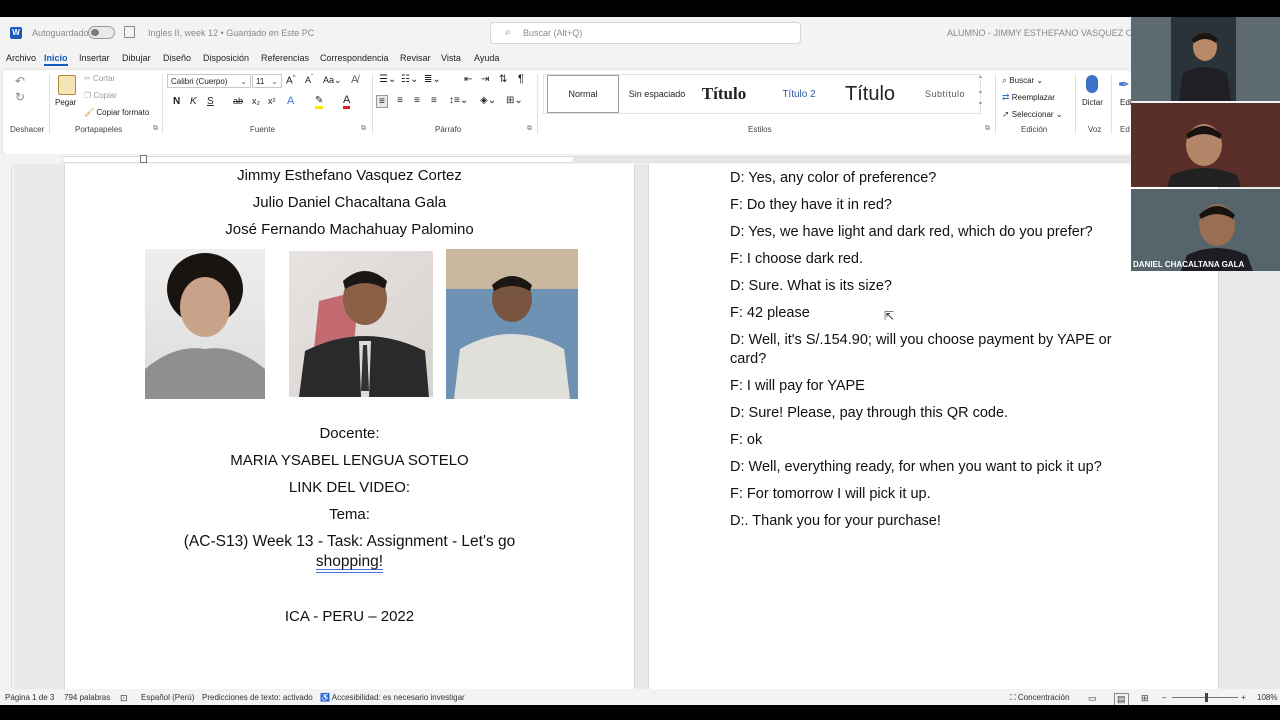  What do you see at coordinates (583, 94) in the screenshot?
I see `style-normal: Normal` at bounding box center [583, 94].